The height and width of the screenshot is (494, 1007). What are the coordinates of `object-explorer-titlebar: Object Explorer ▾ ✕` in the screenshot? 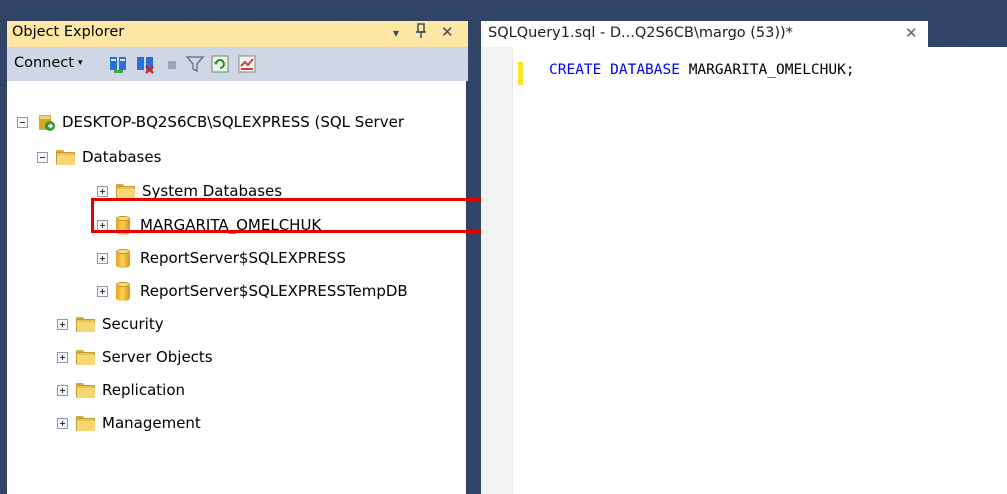 It's located at (237, 34).